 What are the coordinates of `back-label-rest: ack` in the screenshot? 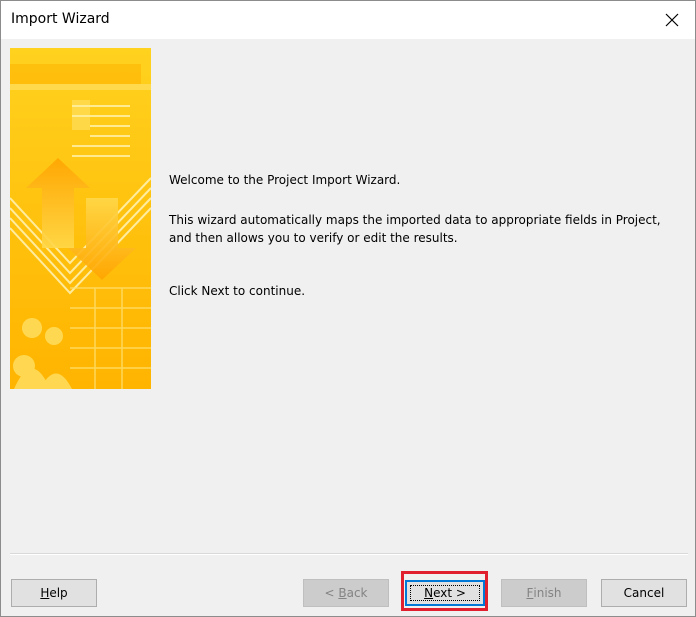 It's located at (357, 593).